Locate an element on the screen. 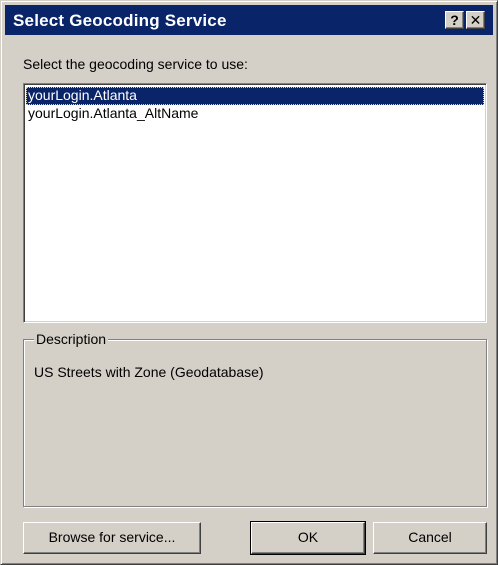  list-item: yourLogin.Atlanta is located at coordinates (255, 96).